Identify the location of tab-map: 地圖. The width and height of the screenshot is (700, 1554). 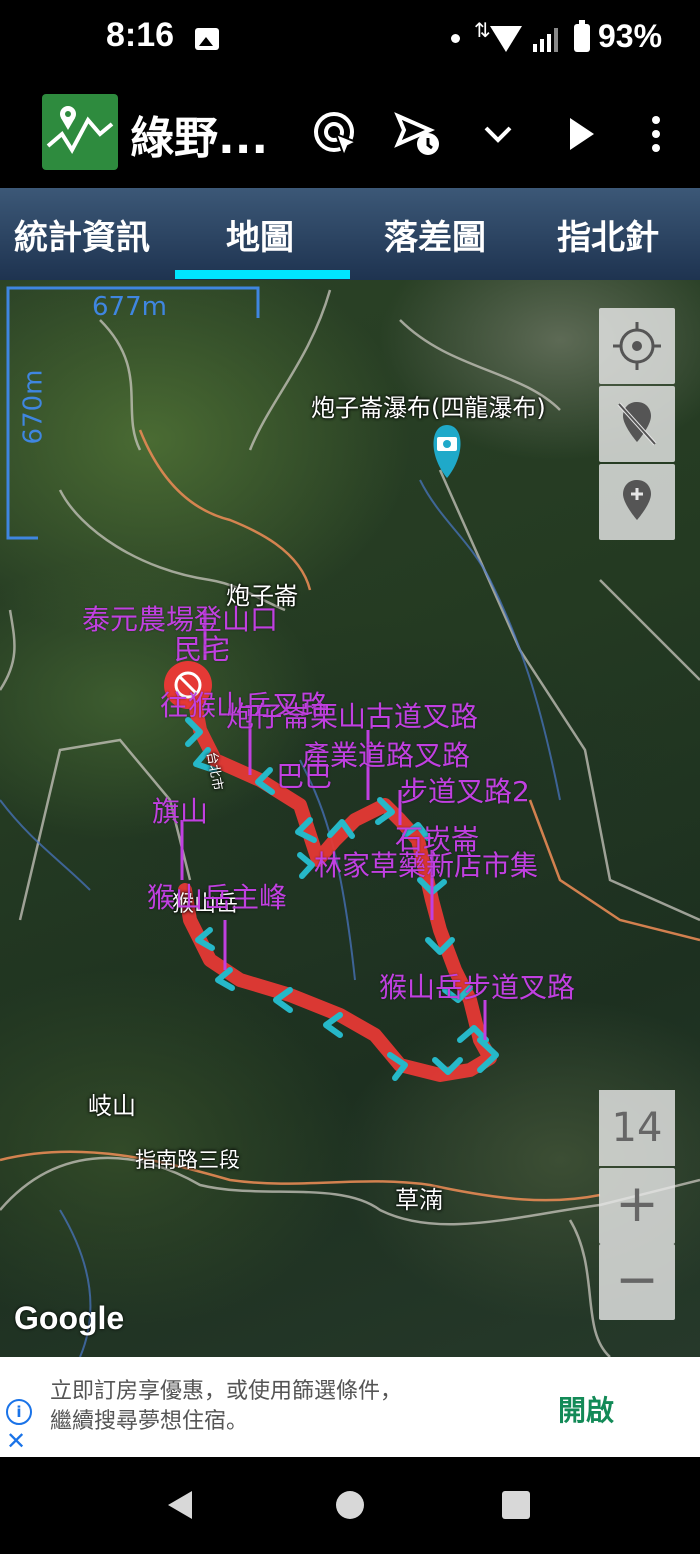
(260, 234).